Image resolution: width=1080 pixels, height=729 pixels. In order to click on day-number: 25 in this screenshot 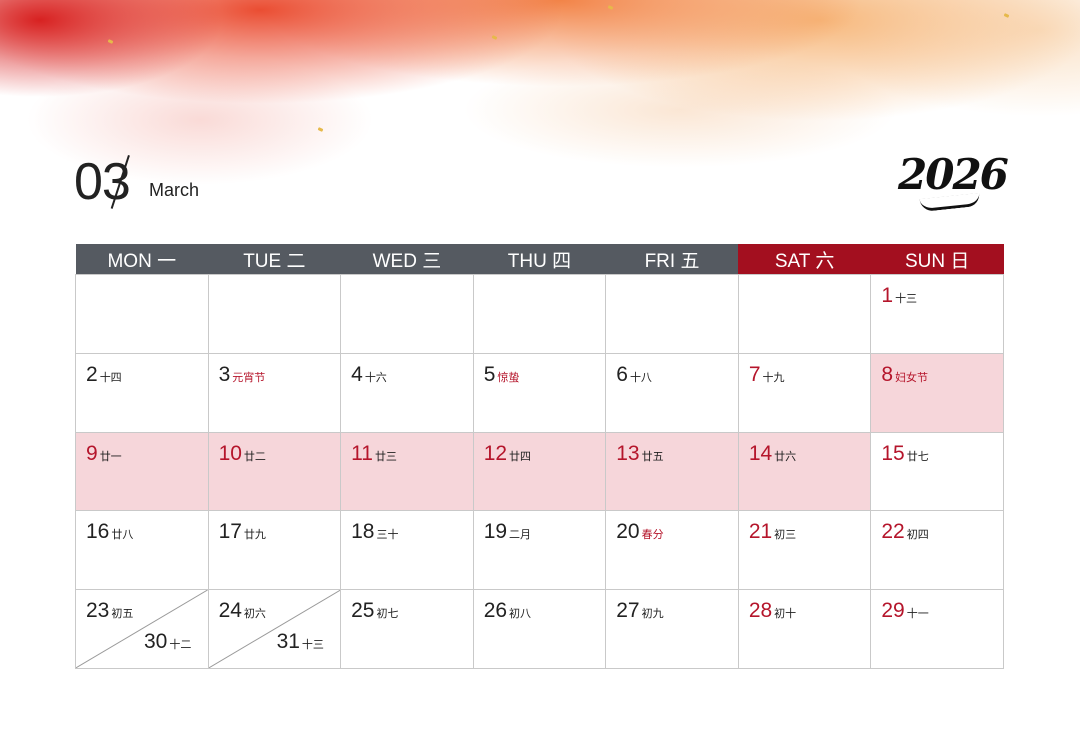, I will do `click(363, 611)`.